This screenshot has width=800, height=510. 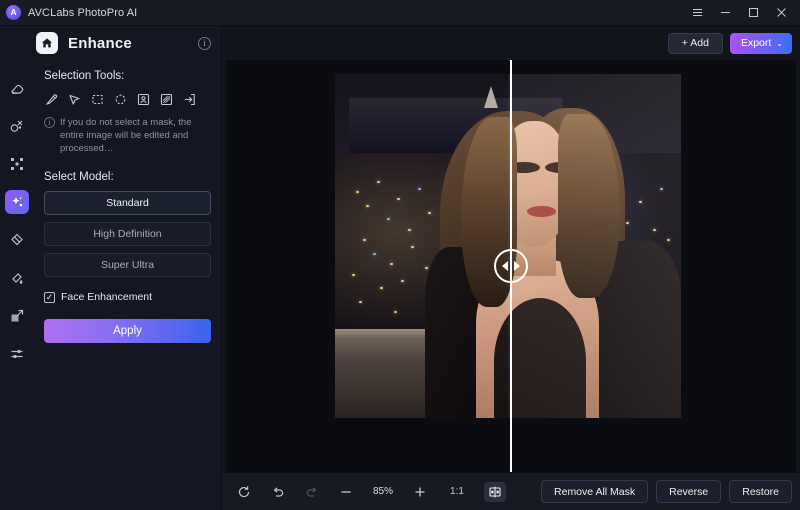 I want to click on select-model-label: Select Model:, so click(x=79, y=177).